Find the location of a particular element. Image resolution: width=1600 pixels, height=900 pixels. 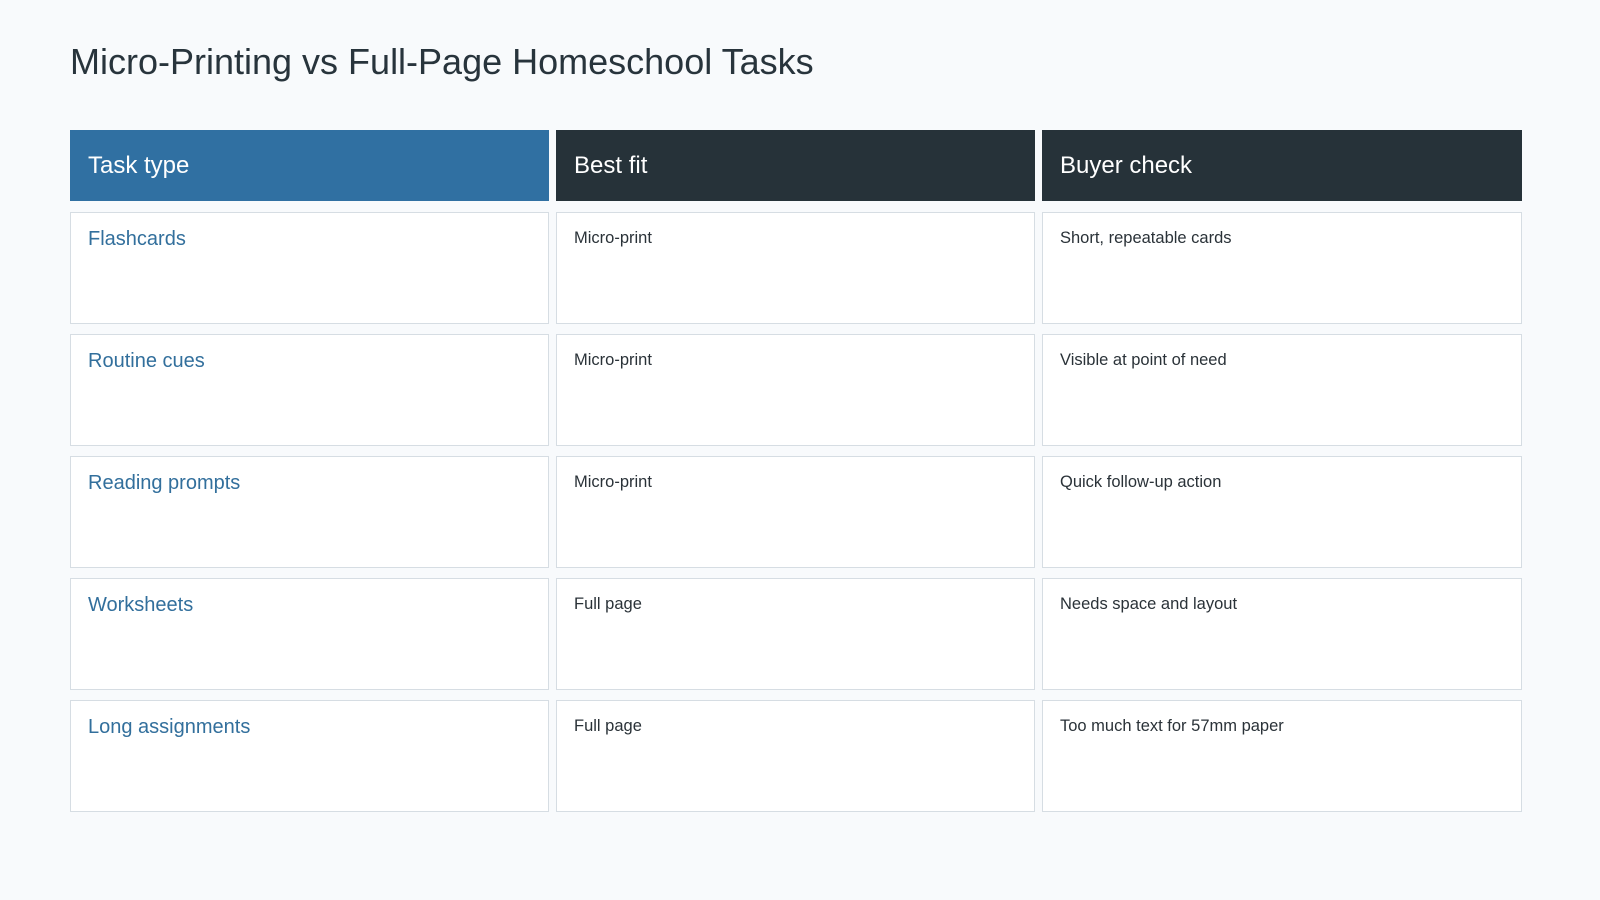

header-spacer is located at coordinates (796, 206).